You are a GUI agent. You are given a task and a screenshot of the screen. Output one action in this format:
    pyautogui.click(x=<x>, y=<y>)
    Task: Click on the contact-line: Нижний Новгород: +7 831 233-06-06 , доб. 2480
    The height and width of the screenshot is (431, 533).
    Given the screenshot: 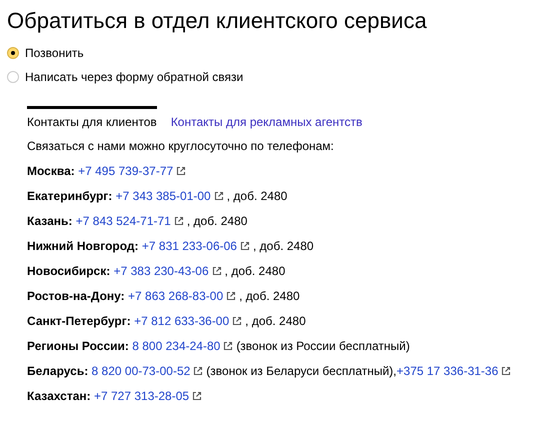 What is the action you would take?
    pyautogui.click(x=171, y=246)
    